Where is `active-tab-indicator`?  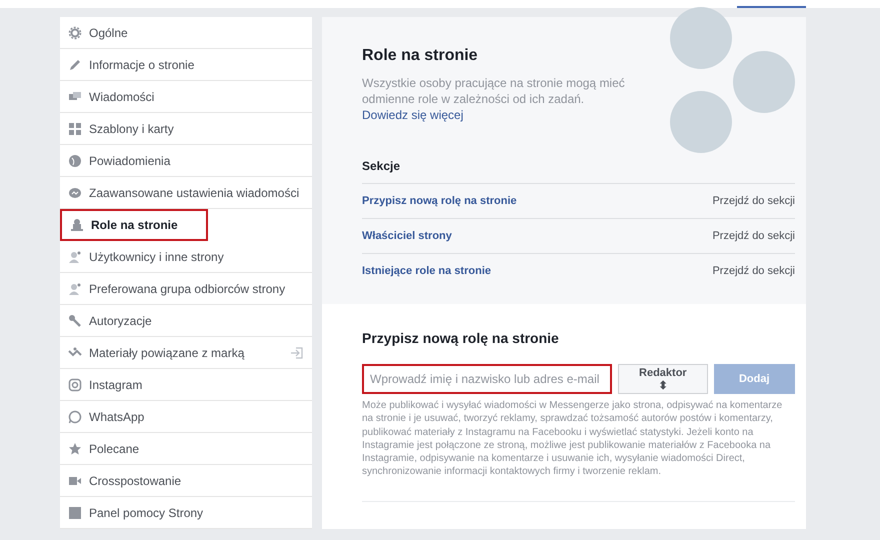 active-tab-indicator is located at coordinates (771, 7).